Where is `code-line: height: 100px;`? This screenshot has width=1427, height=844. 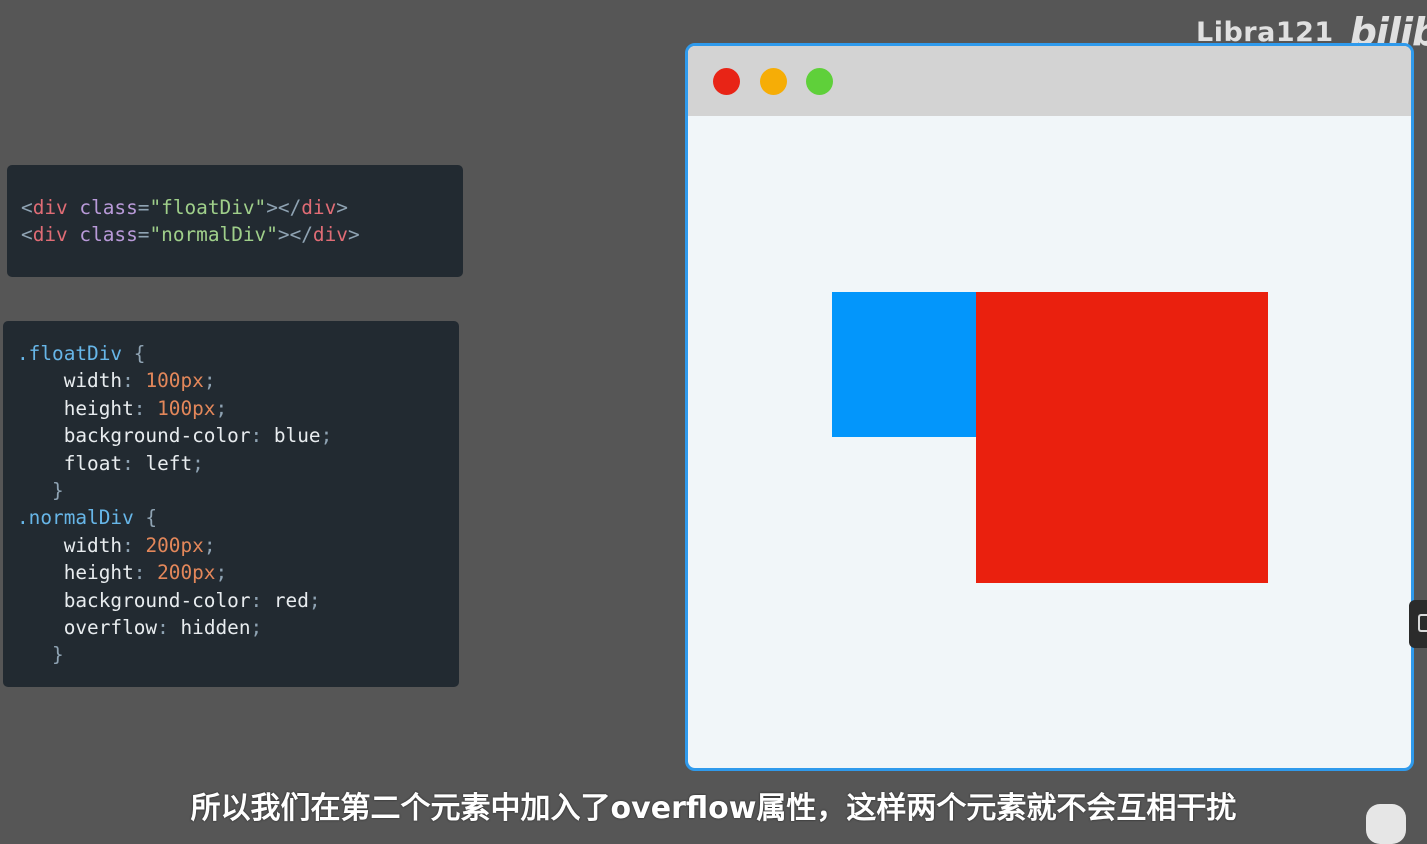
code-line: height: 100px; is located at coordinates (238, 408).